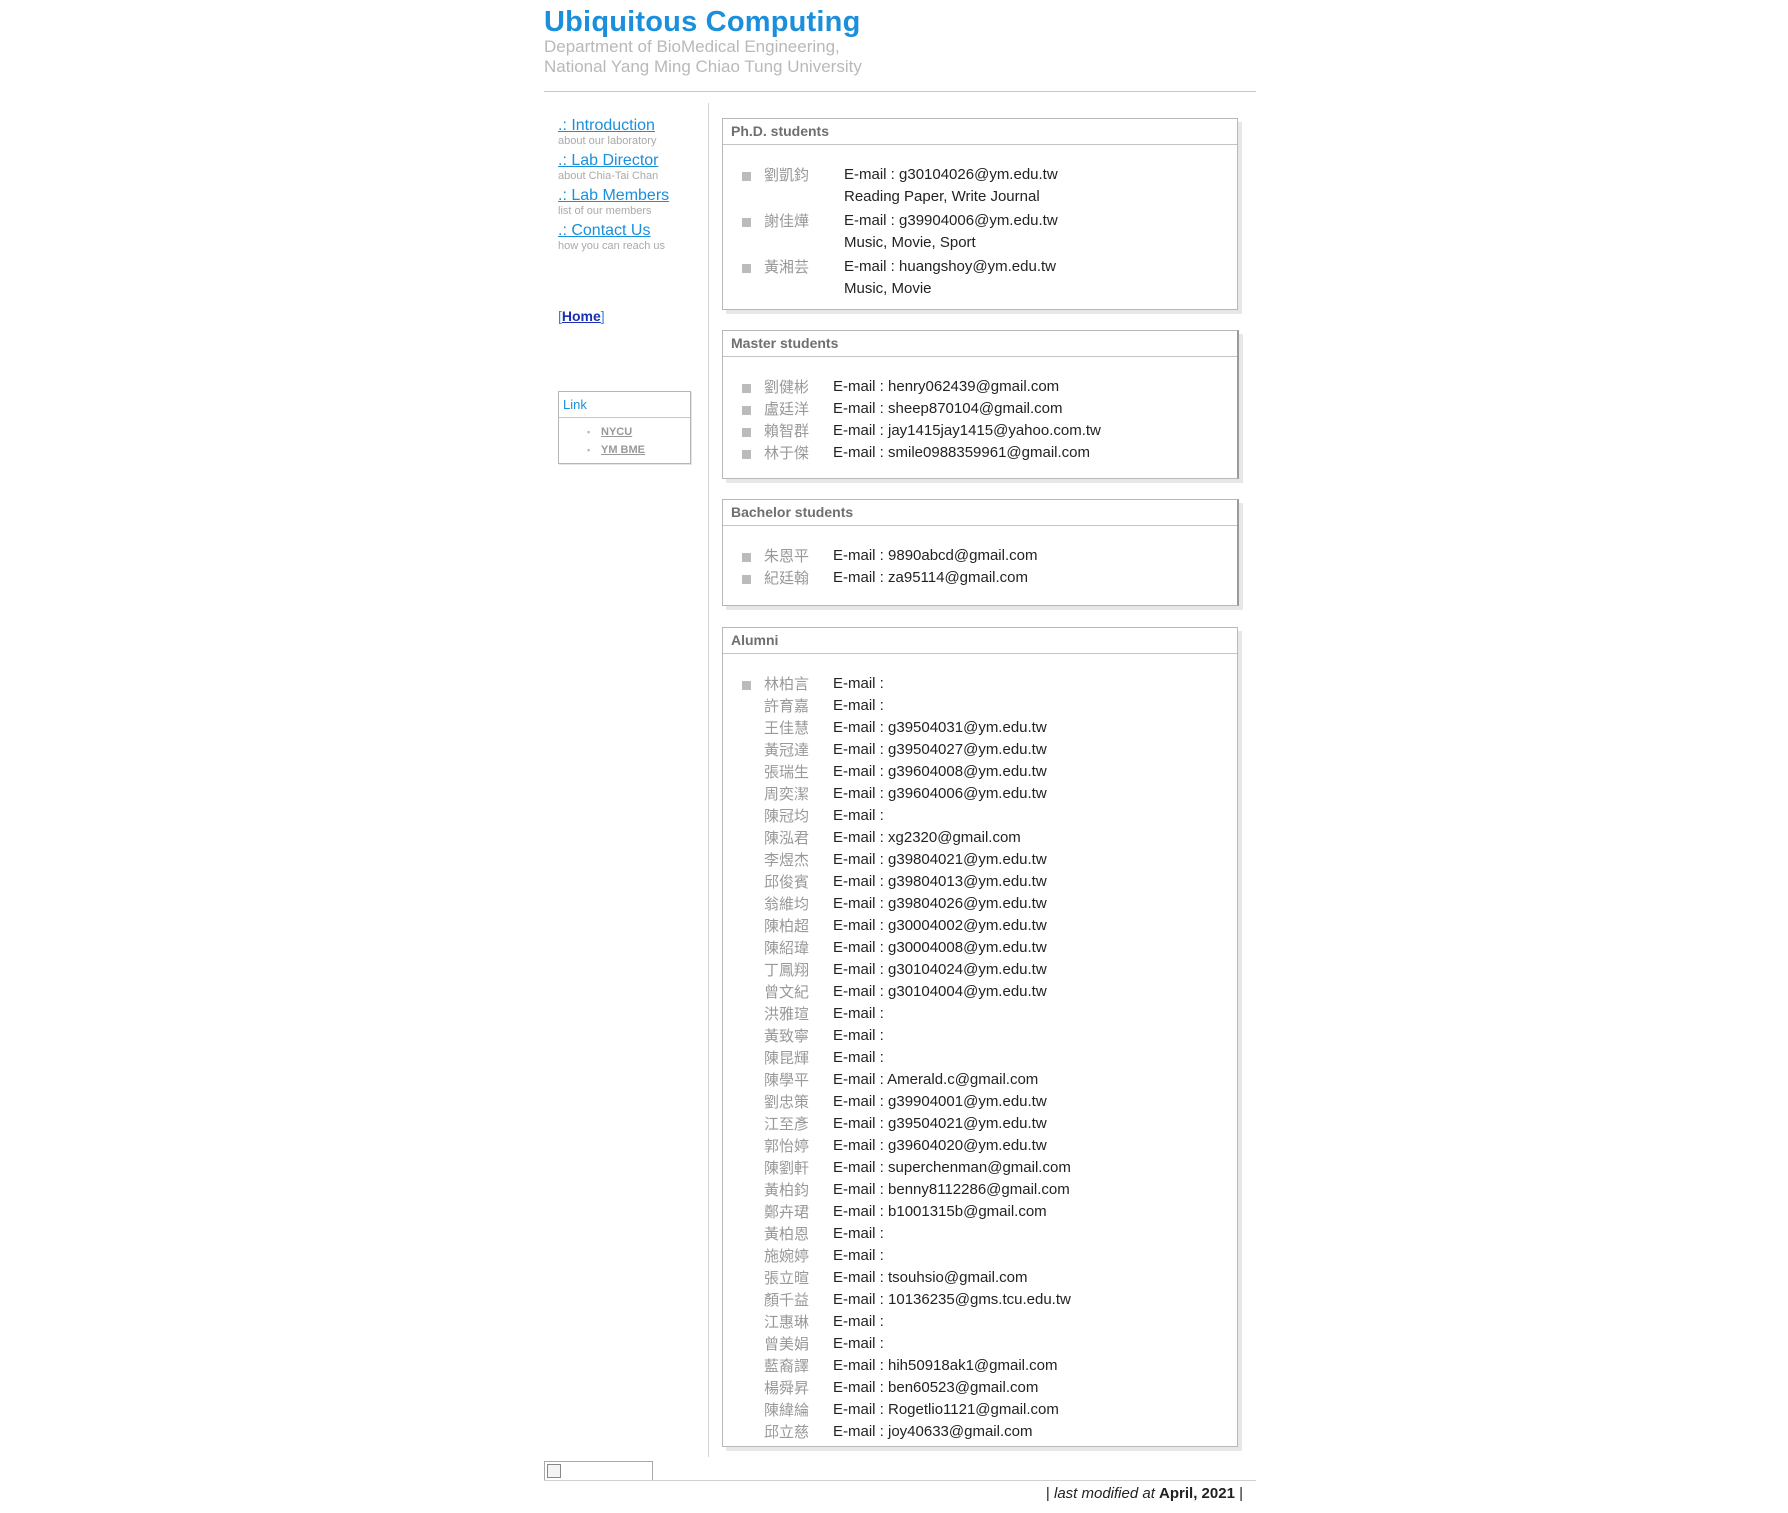 The width and height of the screenshot is (1788, 1513). I want to click on member-name: 藍裔譯, so click(787, 1366).